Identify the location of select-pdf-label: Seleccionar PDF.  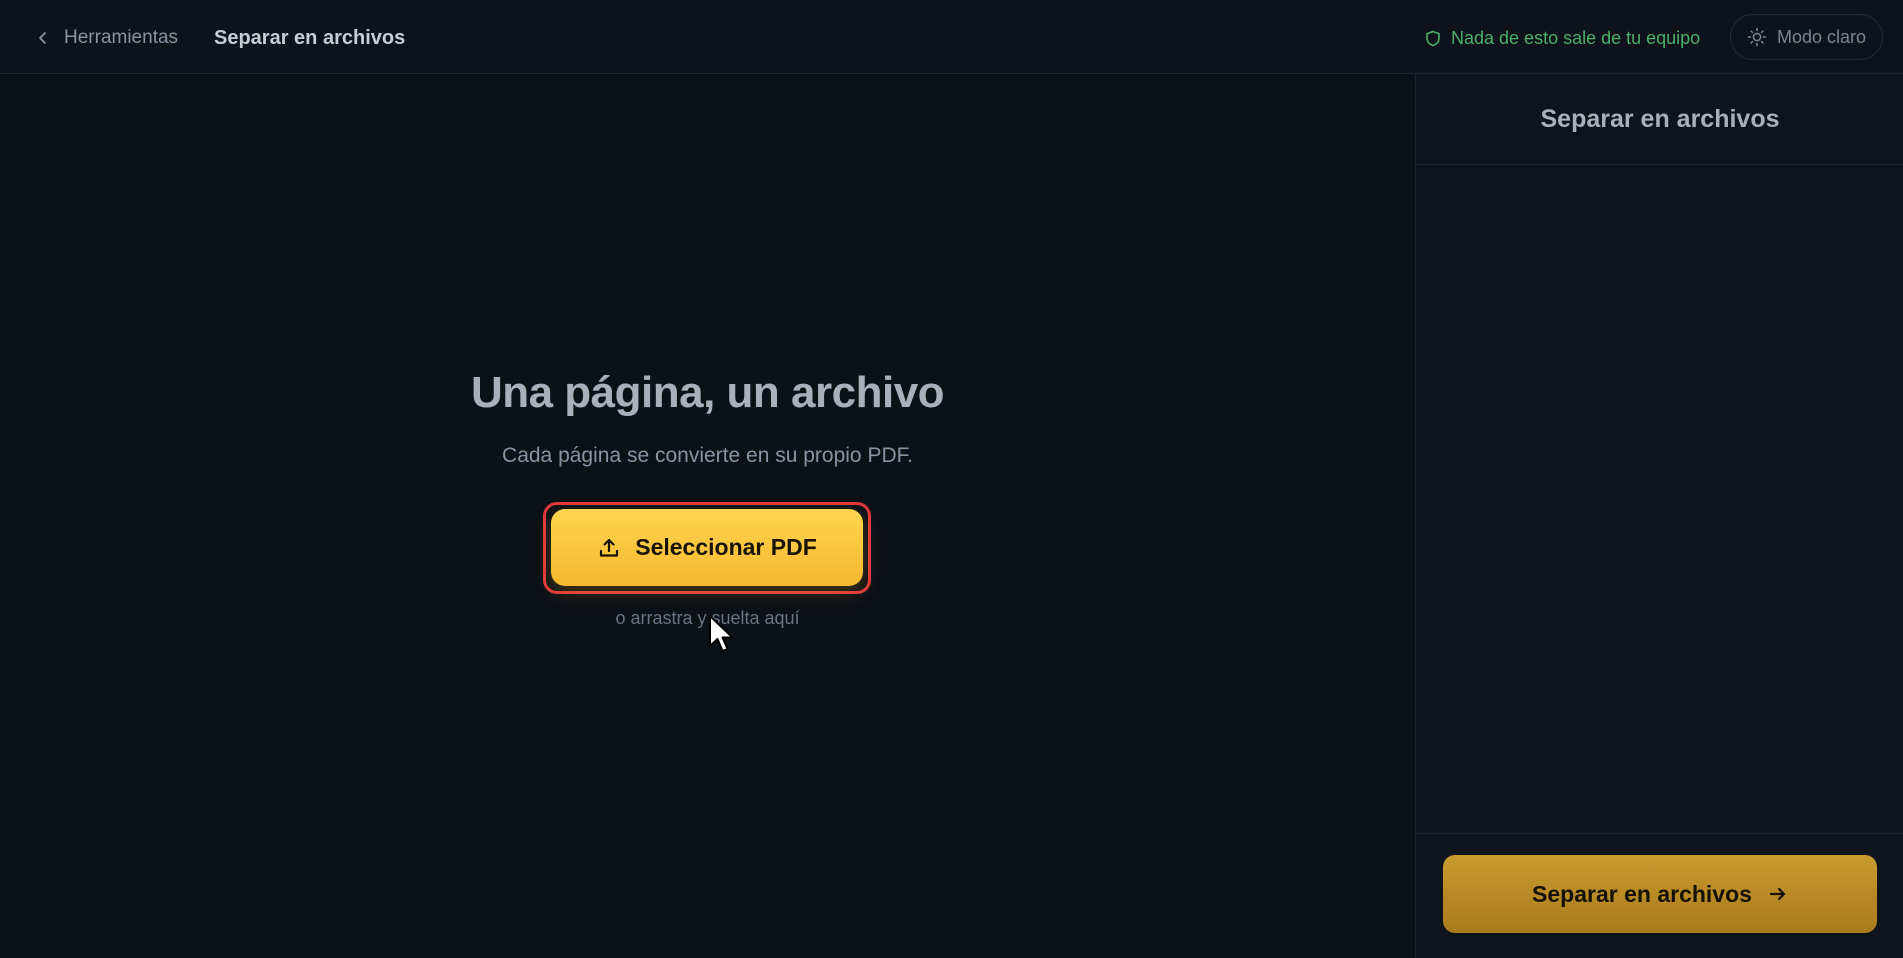
(726, 547).